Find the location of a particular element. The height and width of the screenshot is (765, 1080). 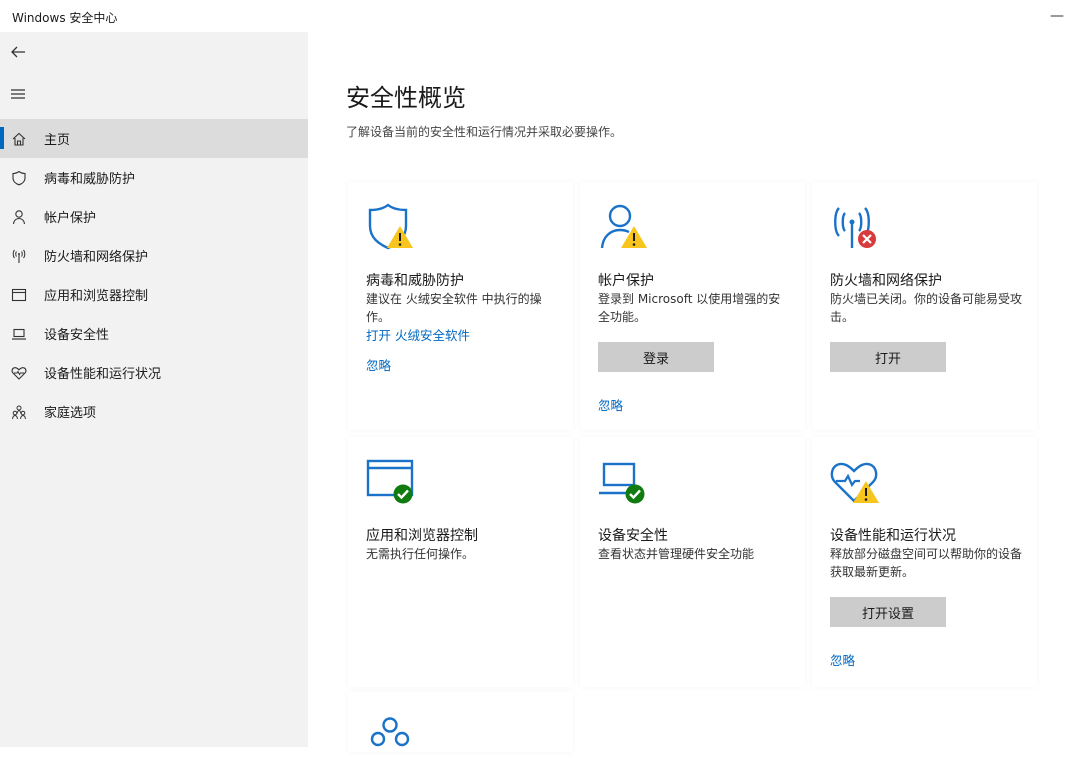

card-virus-protection: 病毒和威胁防护 建议在 火绒安全软件 中执行的操作。 打开 火绒安全软件 忽略 is located at coordinates (460, 306).